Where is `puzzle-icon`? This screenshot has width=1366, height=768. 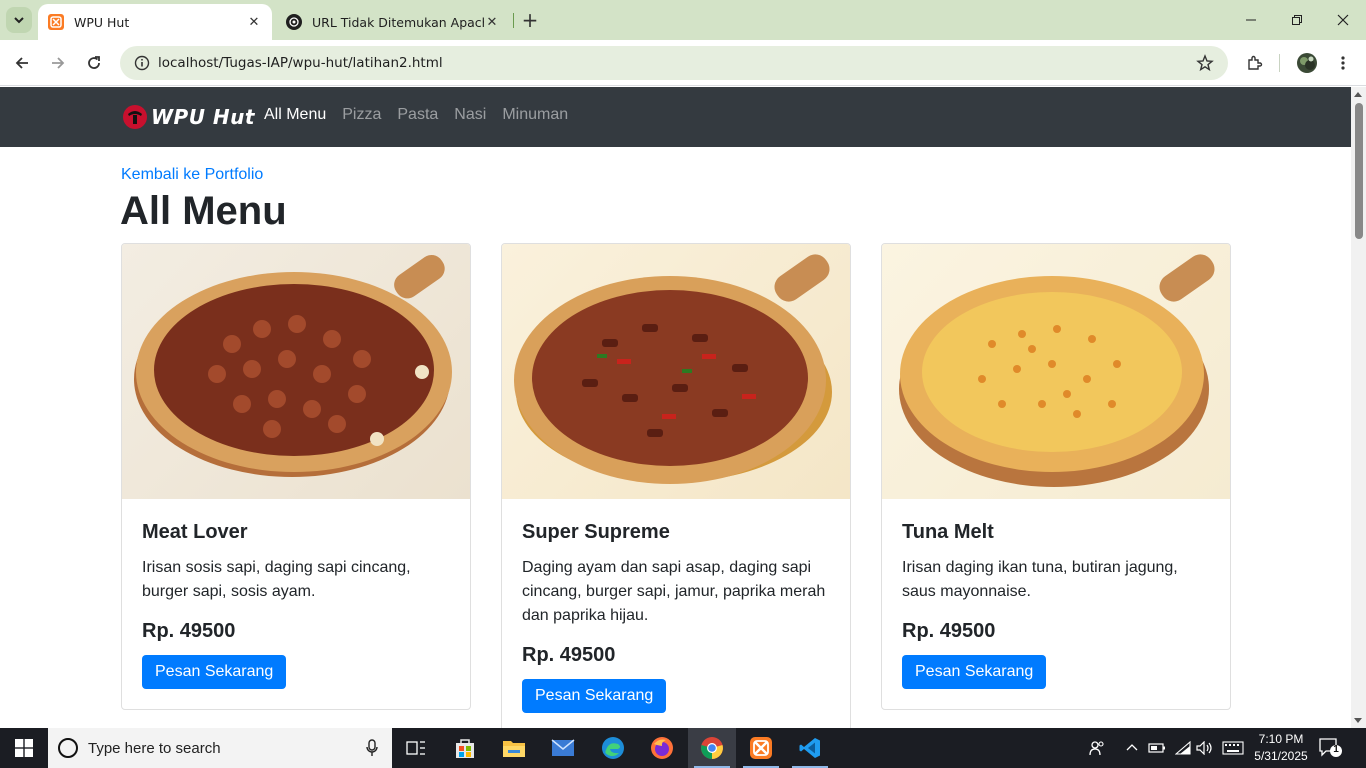 puzzle-icon is located at coordinates (1255, 62).